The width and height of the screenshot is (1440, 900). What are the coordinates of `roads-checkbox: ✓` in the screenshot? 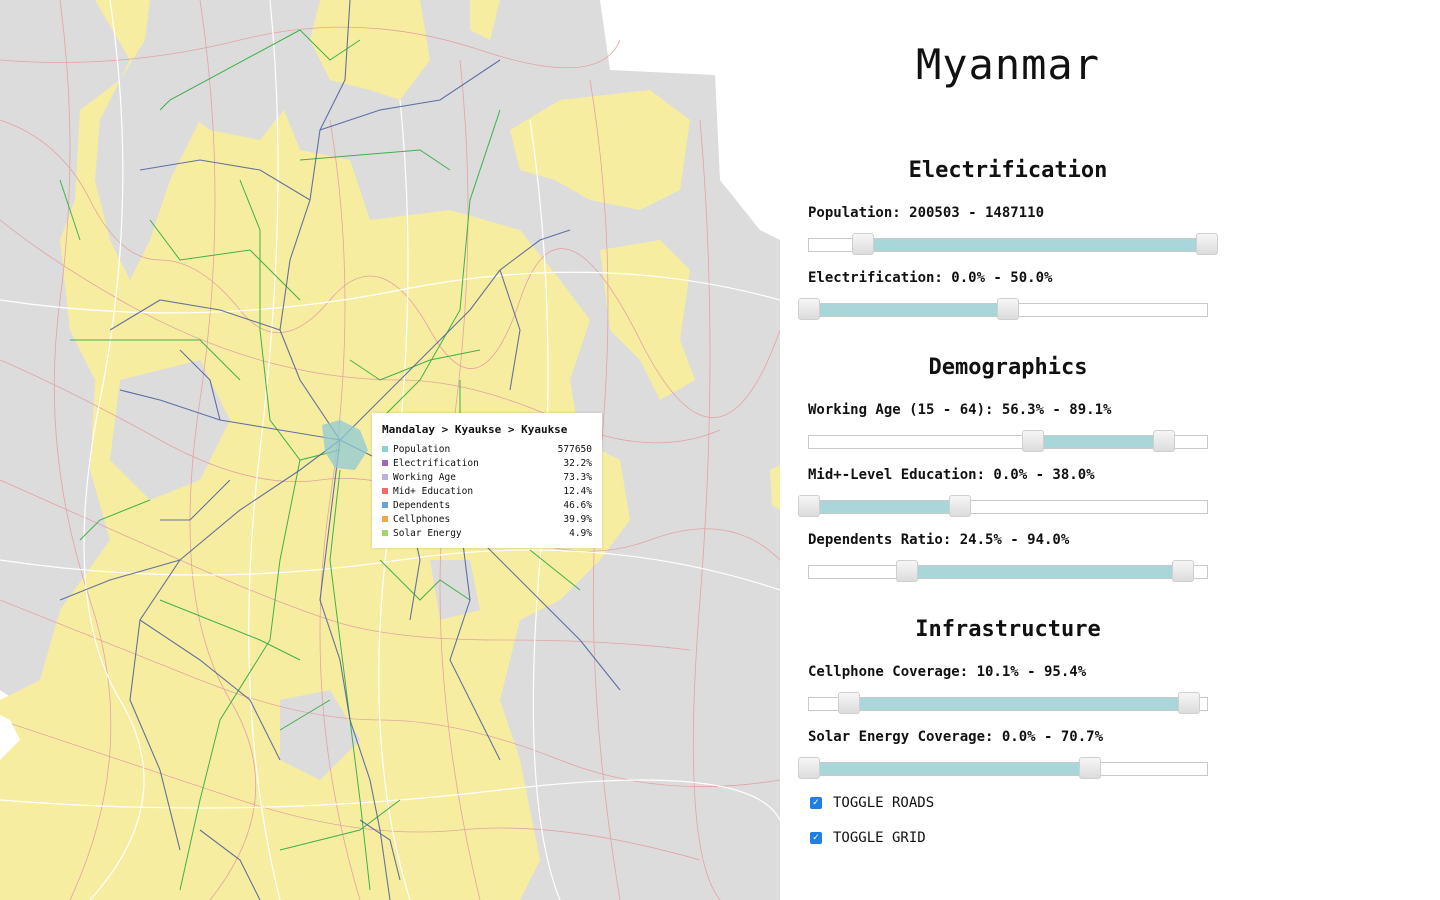 It's located at (816, 803).